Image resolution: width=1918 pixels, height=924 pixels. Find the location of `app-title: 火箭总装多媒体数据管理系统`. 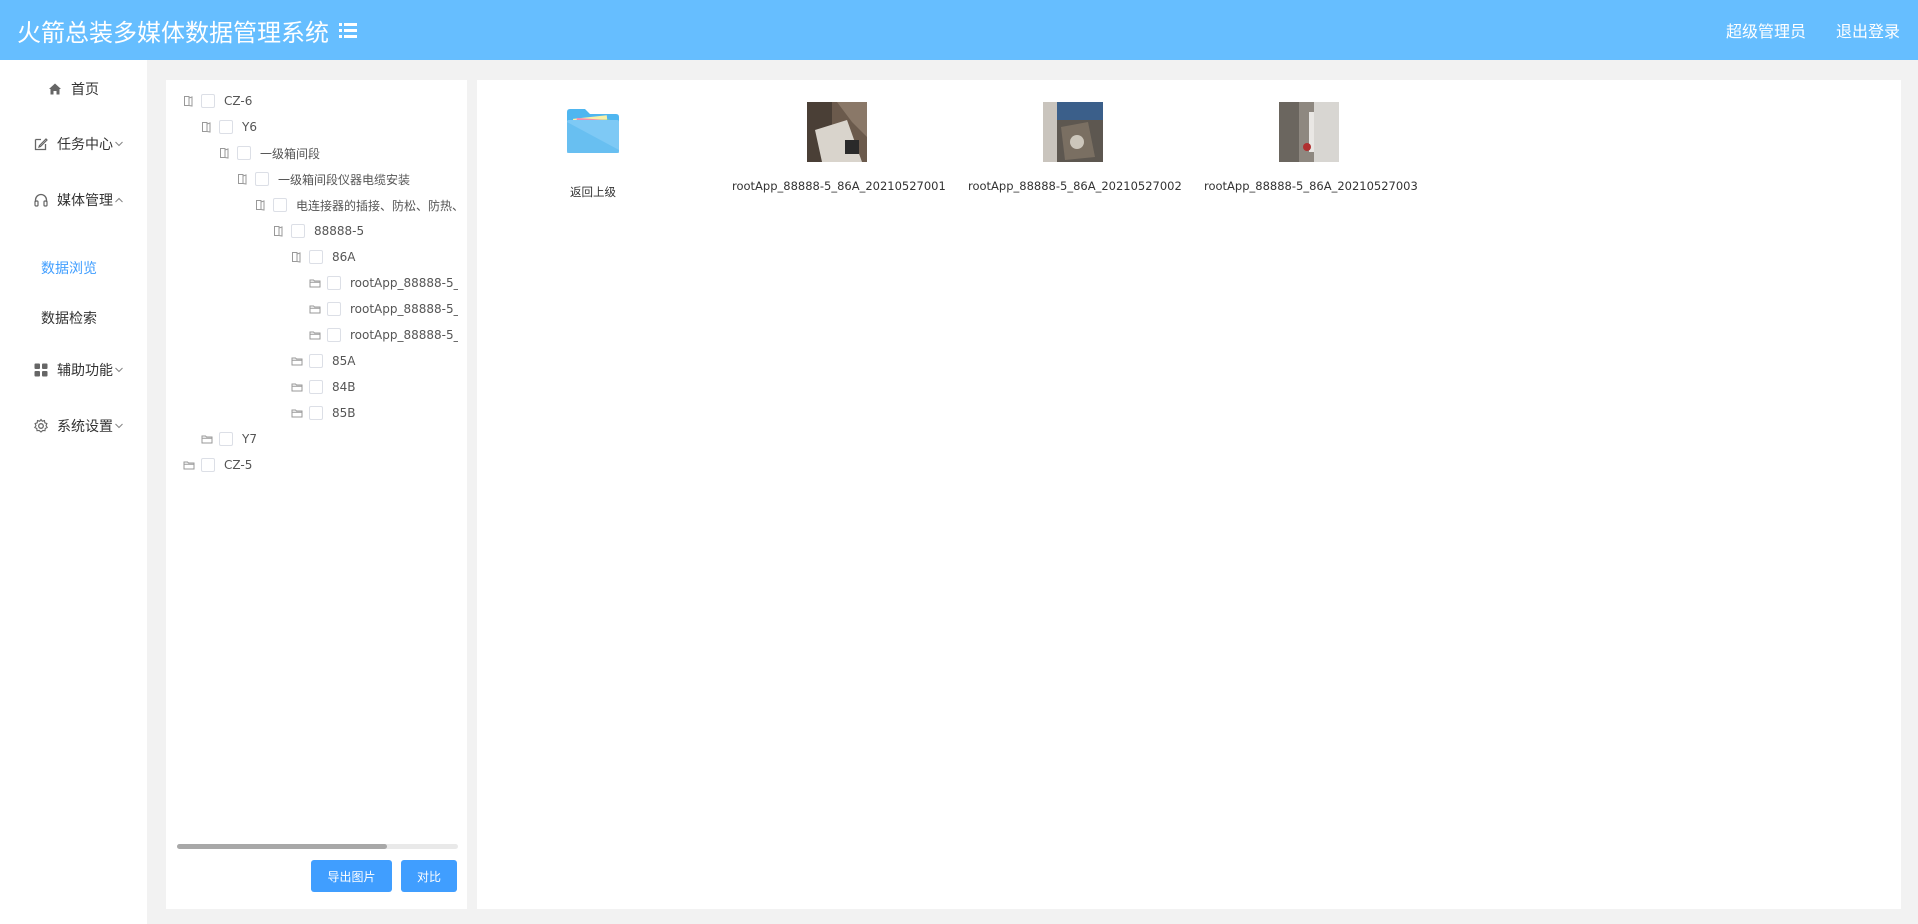

app-title: 火箭总装多媒体数据管理系统 is located at coordinates (173, 32).